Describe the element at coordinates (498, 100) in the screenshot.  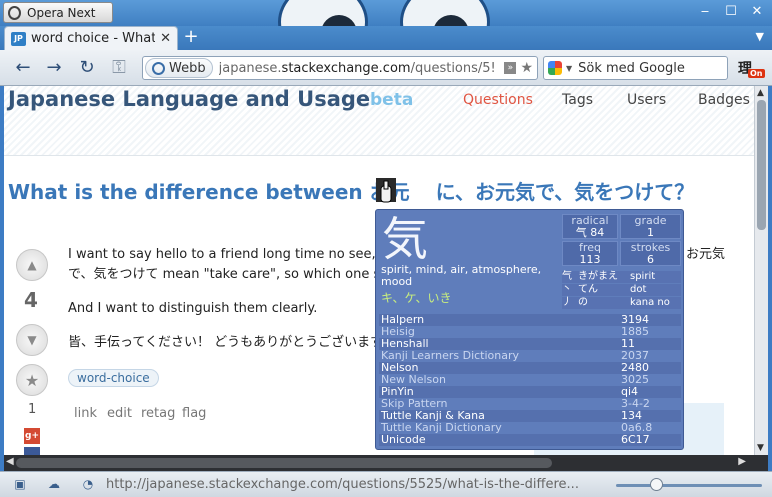
I see `nav-questions: Questions` at that location.